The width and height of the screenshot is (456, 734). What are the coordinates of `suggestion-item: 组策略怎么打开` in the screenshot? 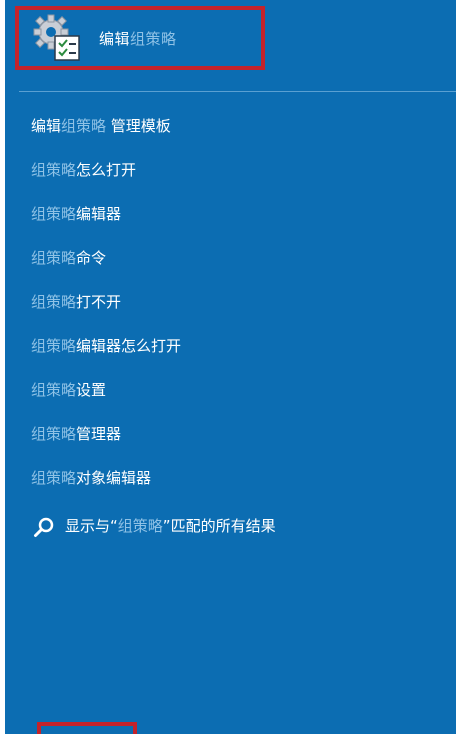 It's located at (241, 174).